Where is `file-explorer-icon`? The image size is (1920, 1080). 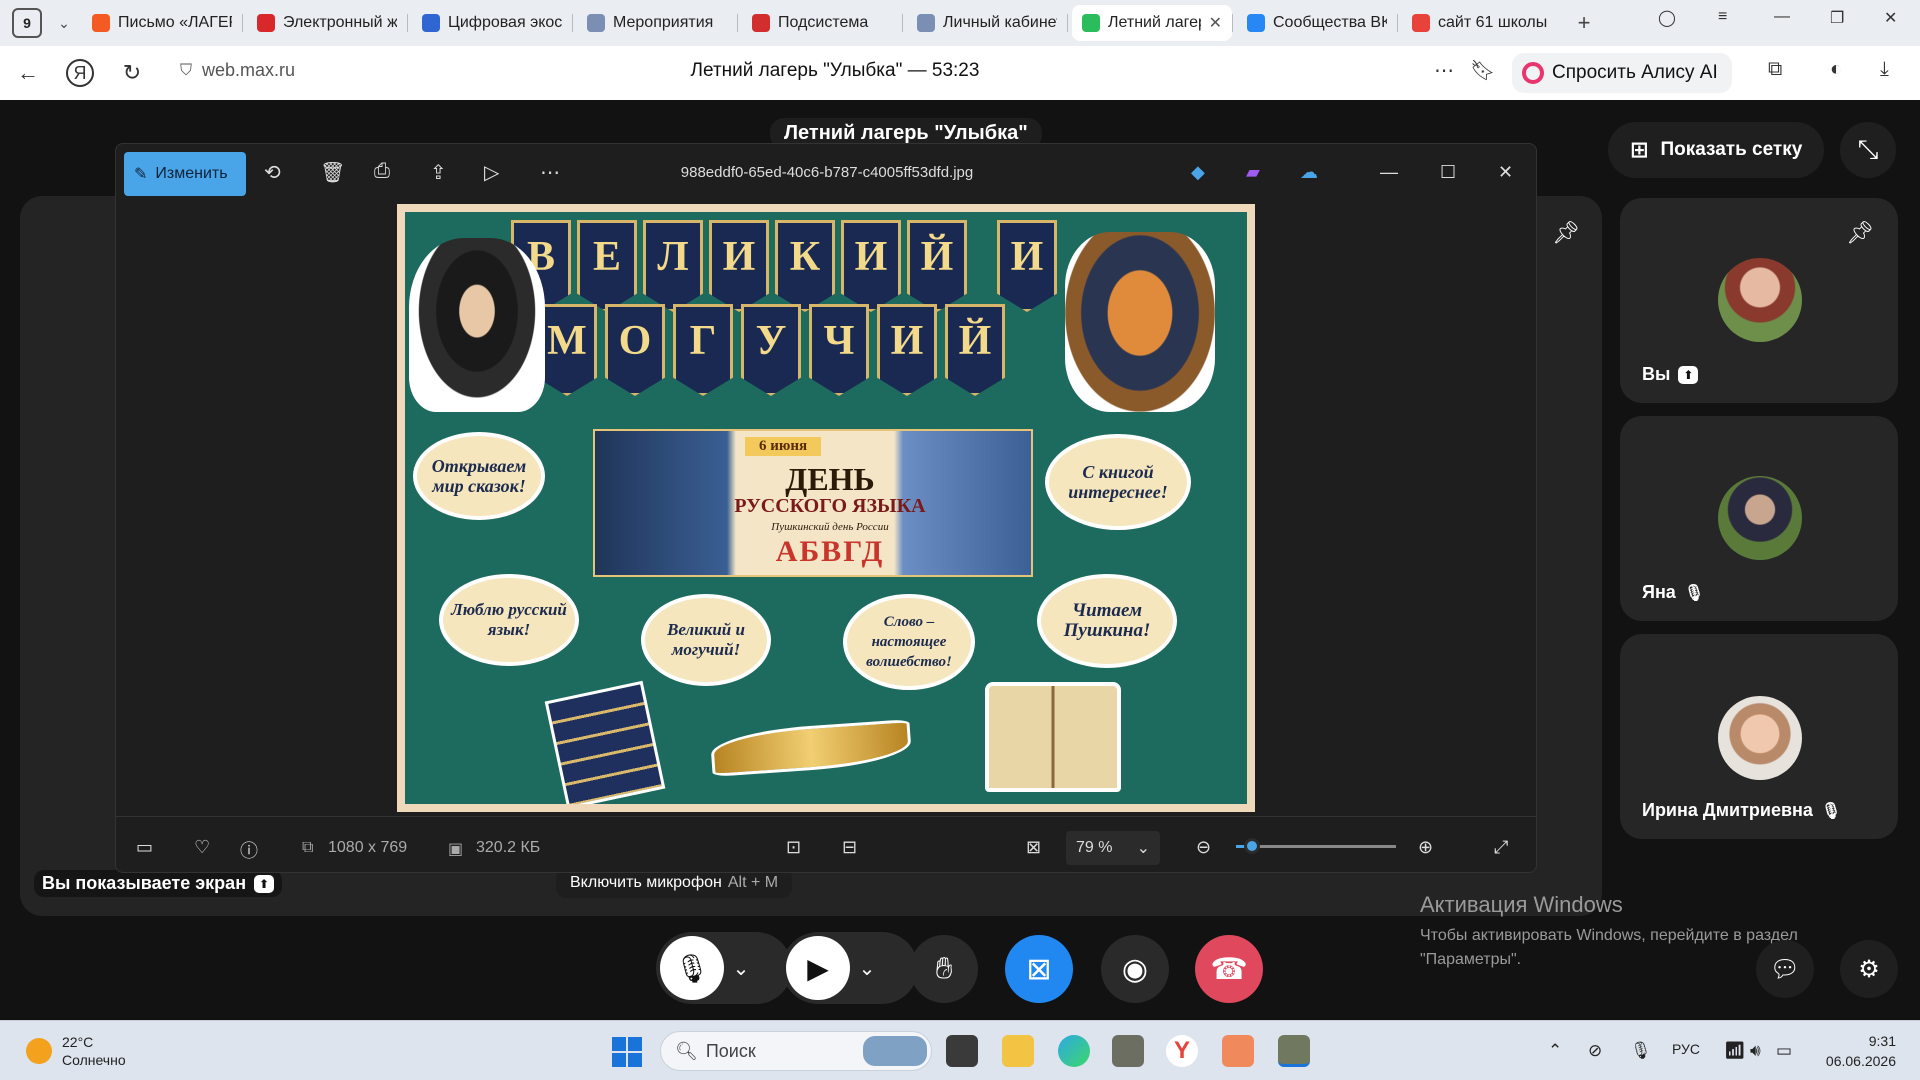
file-explorer-icon is located at coordinates (1018, 1051).